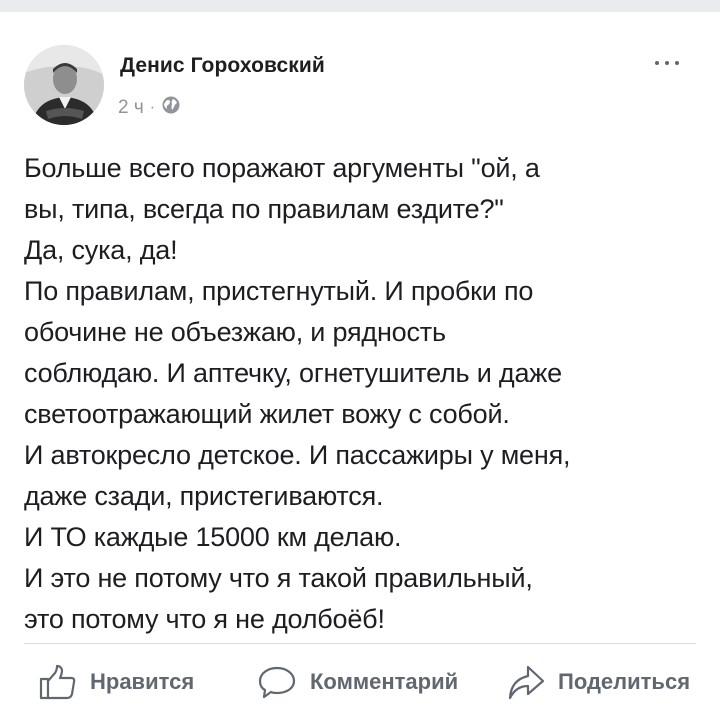  I want to click on post-text-line: светоотражающий жилет вожу с собой., so click(267, 414).